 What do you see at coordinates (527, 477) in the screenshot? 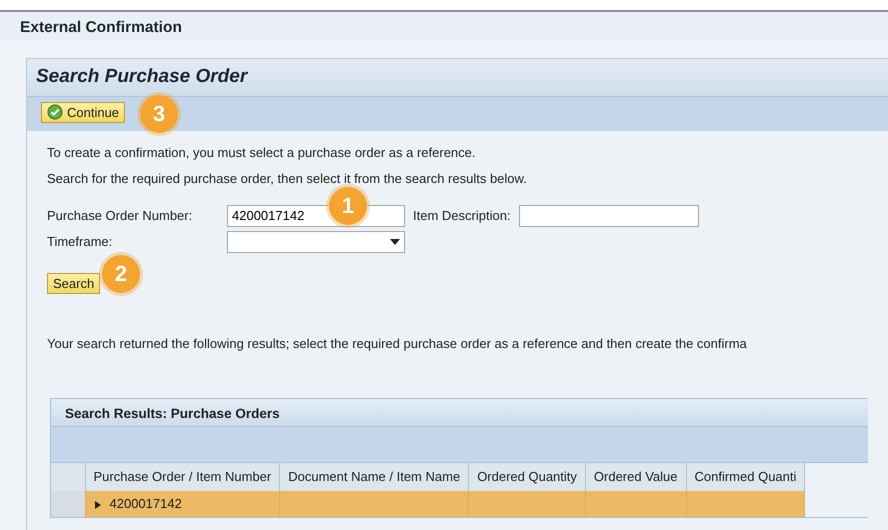
I see `column-header: Ordered Quantity` at bounding box center [527, 477].